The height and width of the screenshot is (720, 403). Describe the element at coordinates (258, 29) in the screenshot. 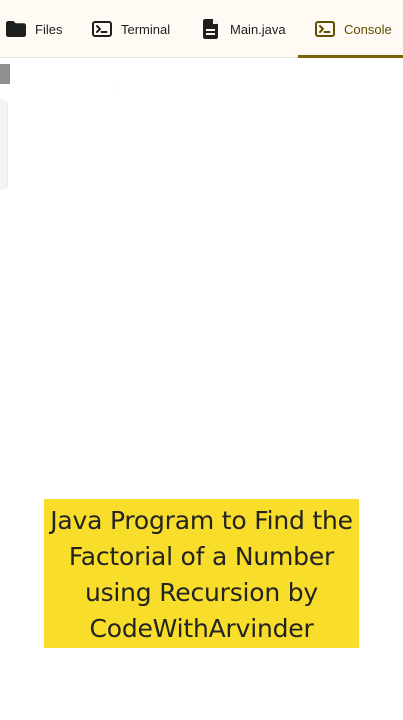

I see `tab-main-java-label: Main.java` at that location.